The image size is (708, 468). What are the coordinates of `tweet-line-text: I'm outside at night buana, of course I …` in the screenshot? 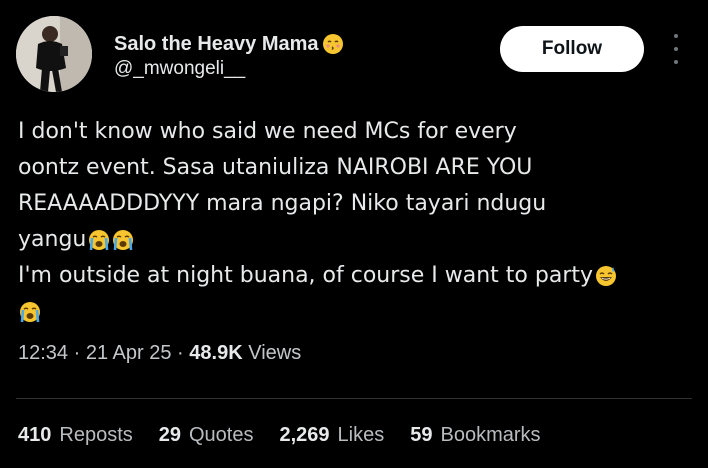 It's located at (306, 275).